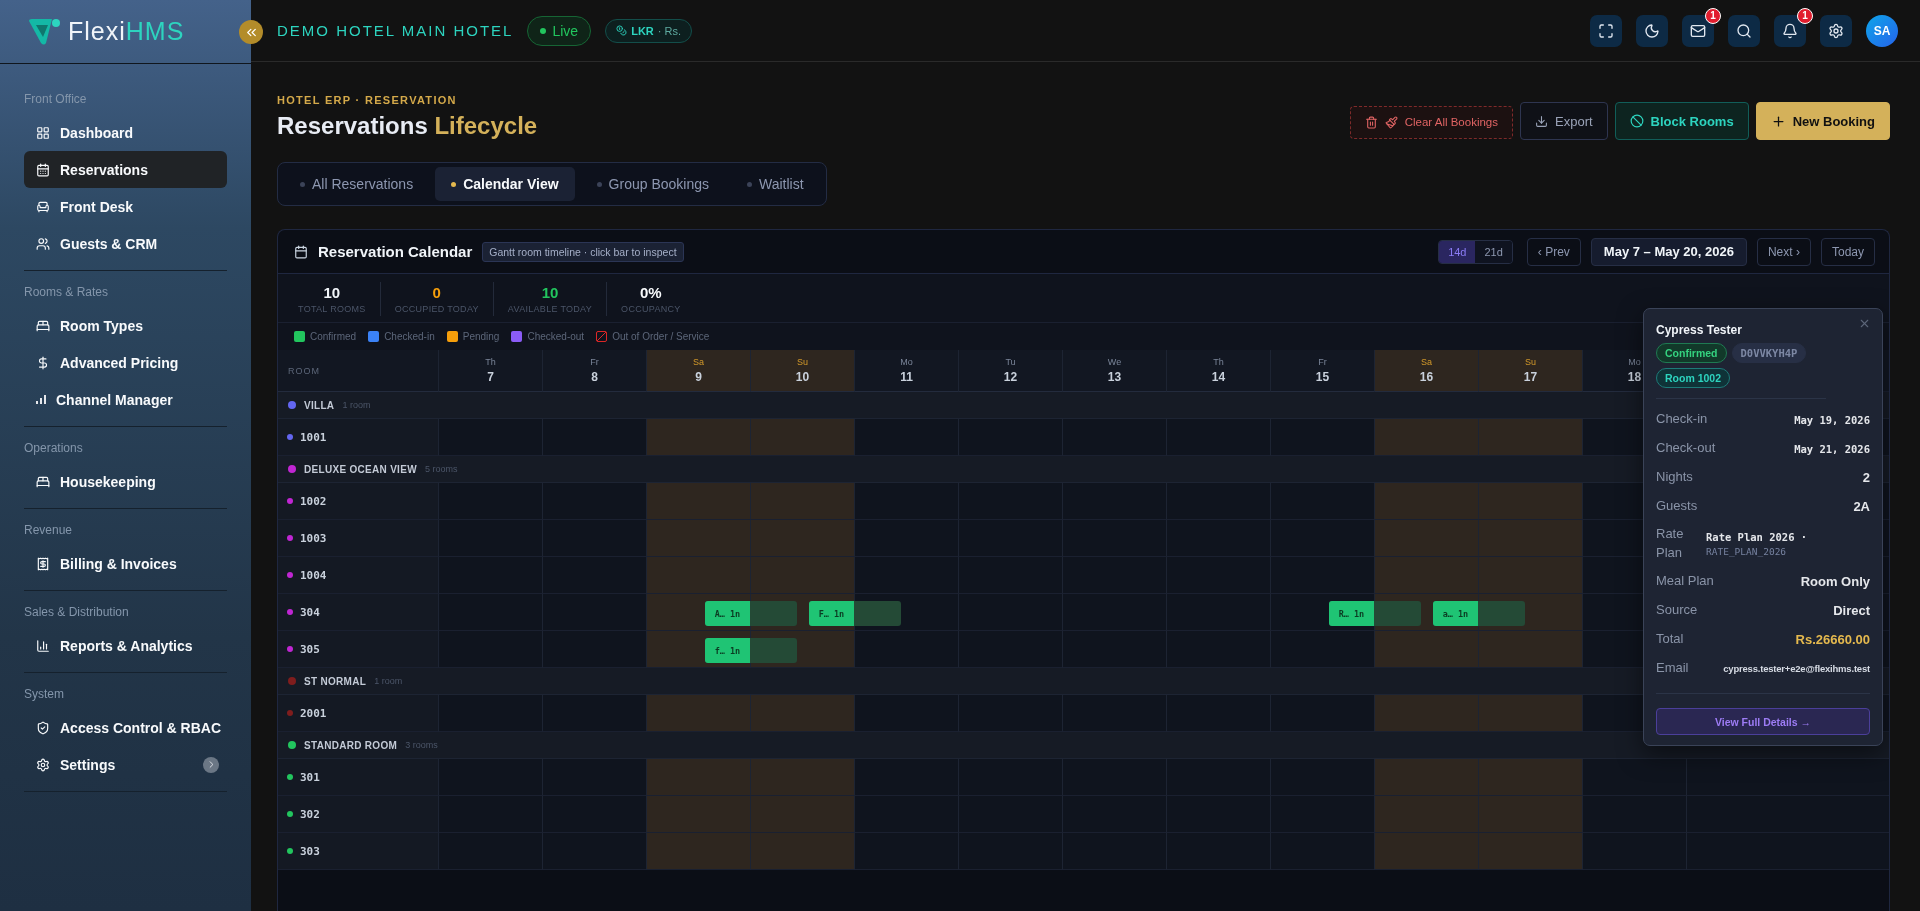 This screenshot has height=911, width=1920. Describe the element at coordinates (125, 727) in the screenshot. I see `nav-item: Access Control & RBAC` at that location.